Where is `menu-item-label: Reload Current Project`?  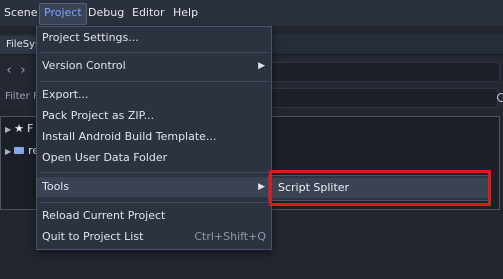 menu-item-label: Reload Current Project is located at coordinates (104, 215).